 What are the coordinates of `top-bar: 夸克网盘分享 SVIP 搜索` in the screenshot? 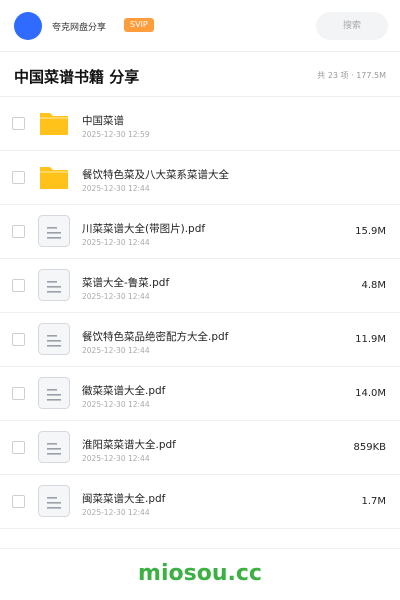 It's located at (200, 26).